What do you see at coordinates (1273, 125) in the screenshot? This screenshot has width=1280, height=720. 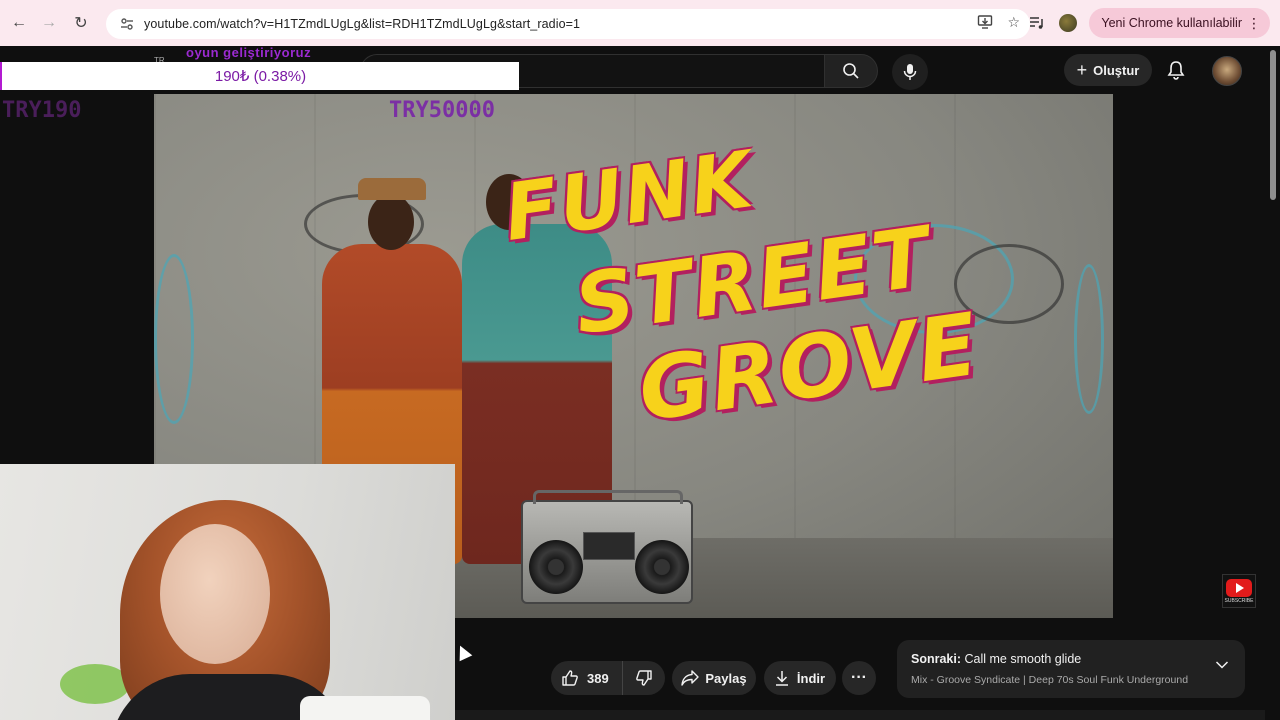 I see `scrollbar-thumb` at bounding box center [1273, 125].